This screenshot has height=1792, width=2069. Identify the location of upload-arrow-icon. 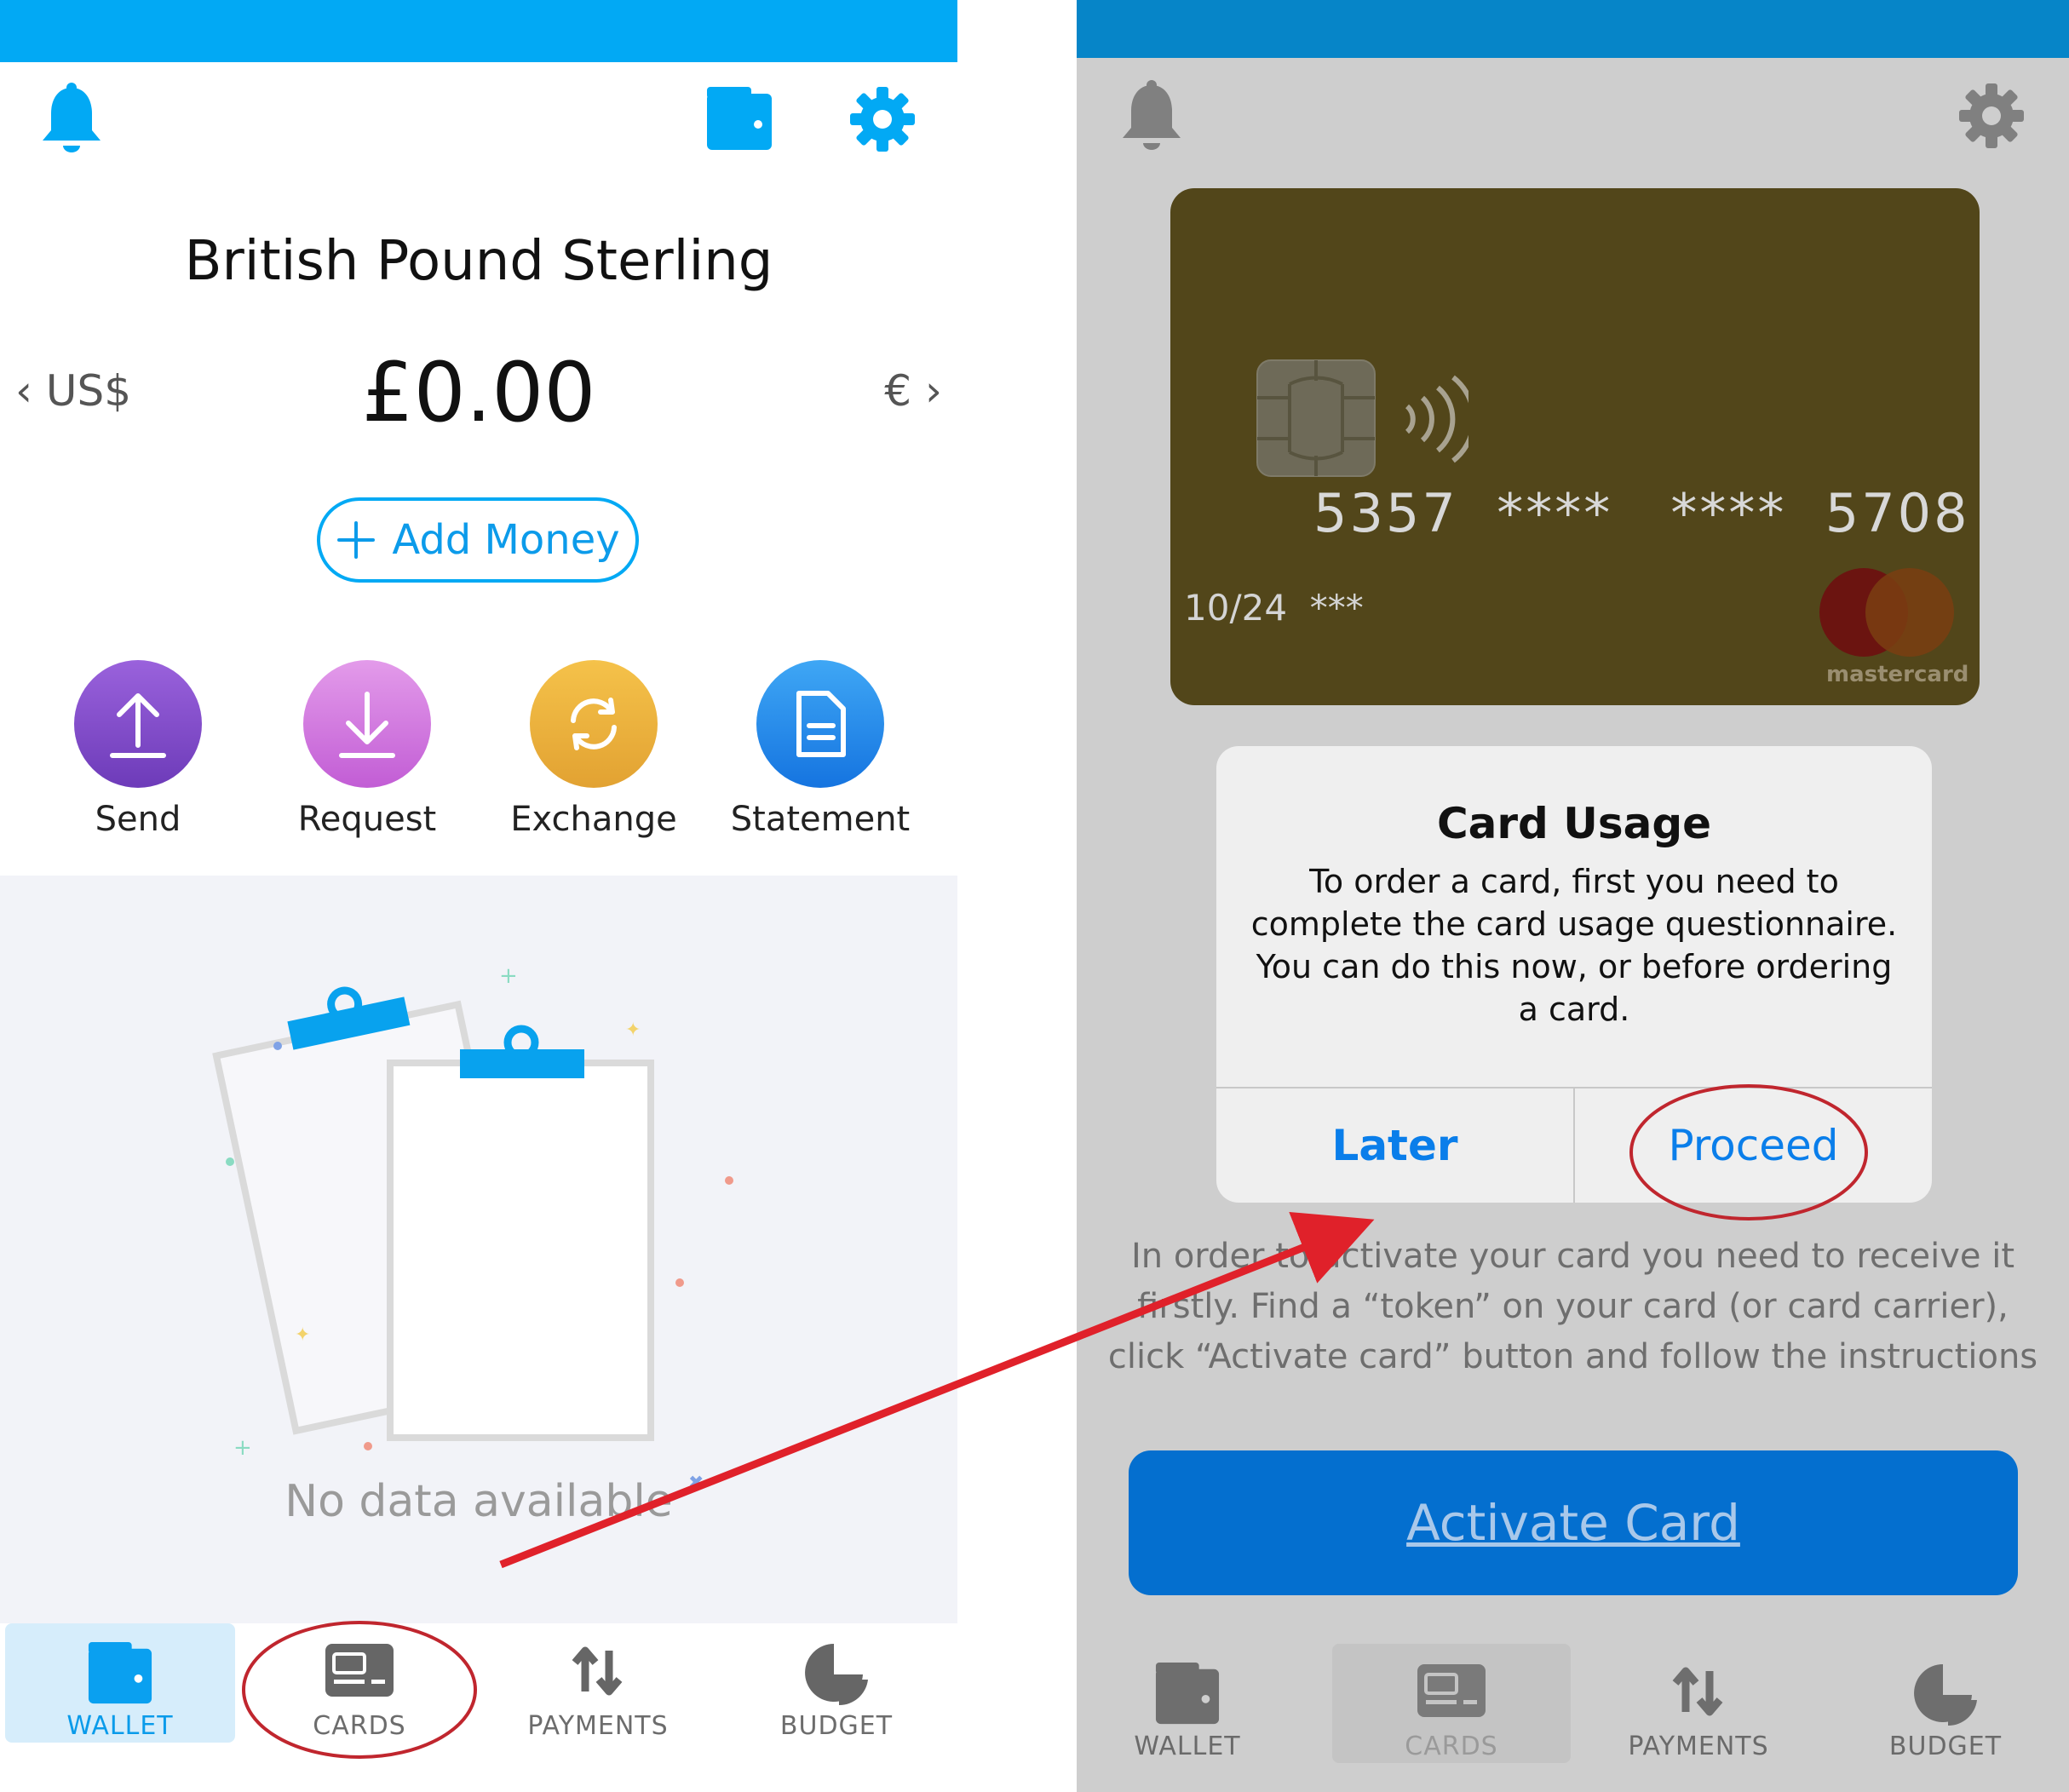
(138, 725).